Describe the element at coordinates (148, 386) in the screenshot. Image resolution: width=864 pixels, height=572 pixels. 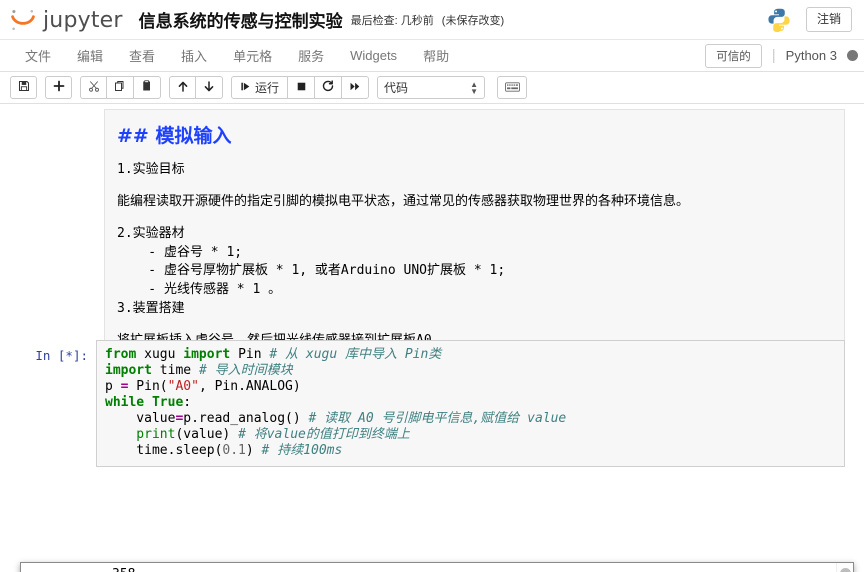
I see `code-token-pin-call: Pin(` at that location.